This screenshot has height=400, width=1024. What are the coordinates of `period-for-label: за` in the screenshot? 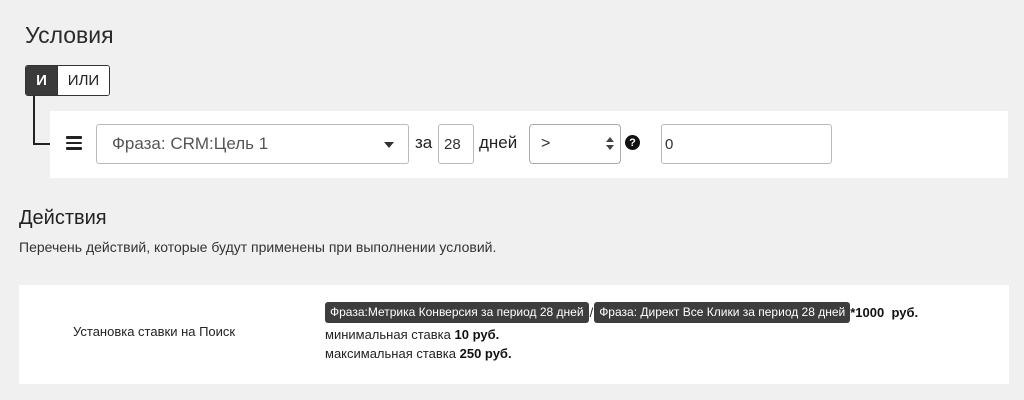 It's located at (424, 142).